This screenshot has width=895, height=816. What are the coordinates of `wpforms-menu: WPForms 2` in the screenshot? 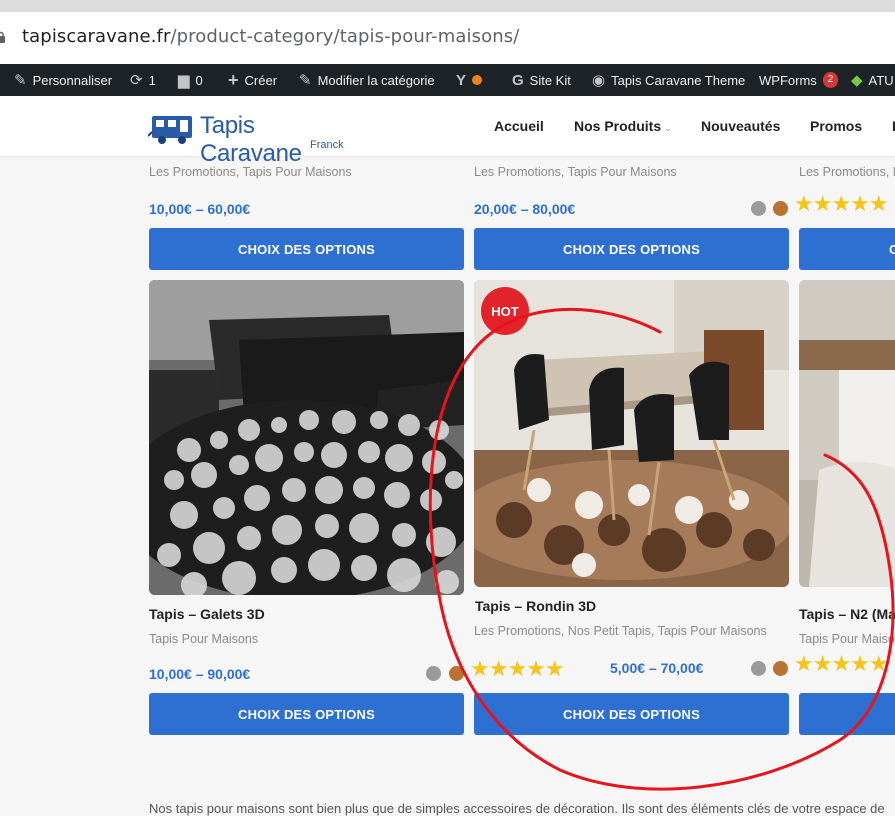 It's located at (799, 80).